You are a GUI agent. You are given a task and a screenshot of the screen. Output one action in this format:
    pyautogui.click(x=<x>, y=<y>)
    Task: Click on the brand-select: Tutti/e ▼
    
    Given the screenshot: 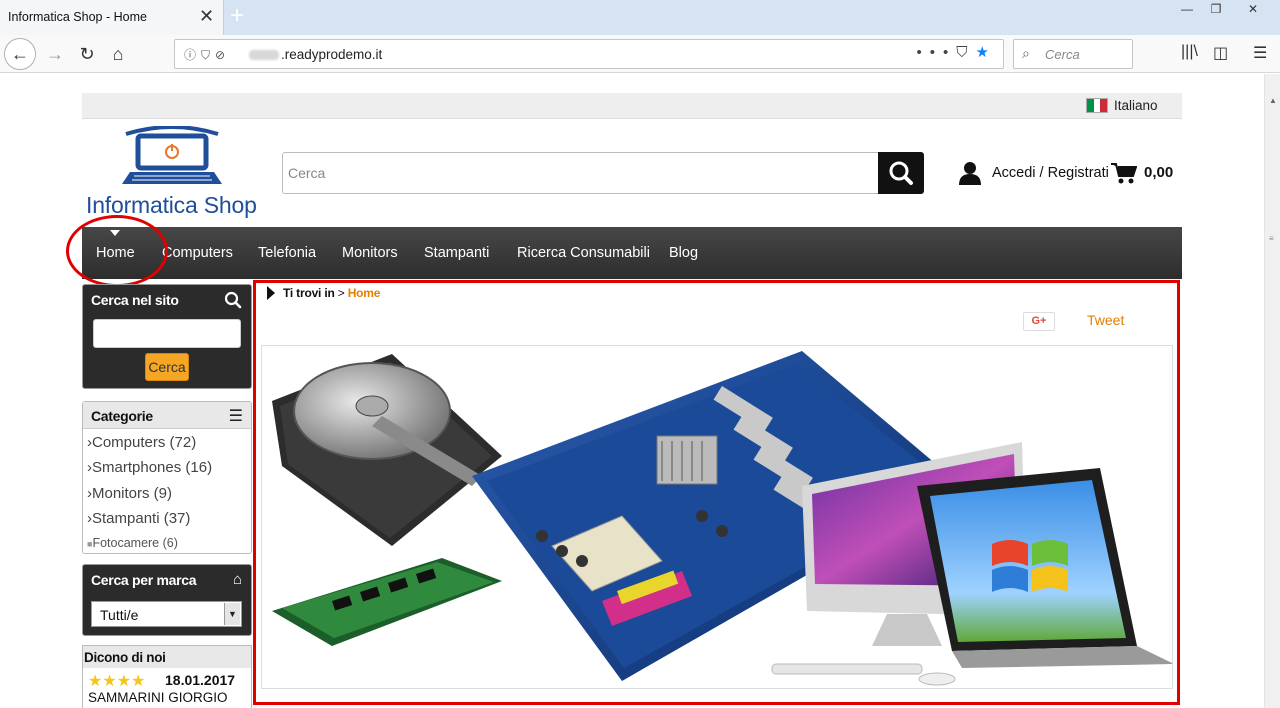 What is the action you would take?
    pyautogui.click(x=166, y=614)
    